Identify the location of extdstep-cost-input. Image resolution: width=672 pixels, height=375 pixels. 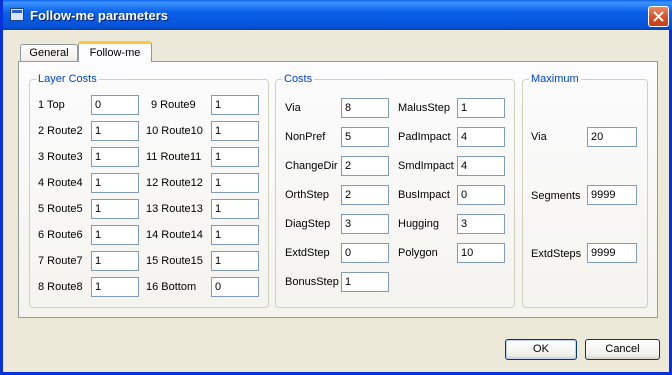
(365, 253).